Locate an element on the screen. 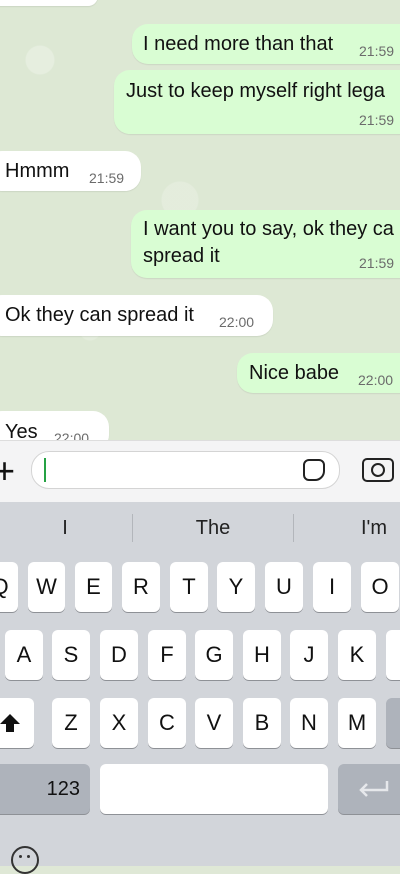 Image resolution: width=400 pixels, height=874 pixels. key-a: A is located at coordinates (24, 655).